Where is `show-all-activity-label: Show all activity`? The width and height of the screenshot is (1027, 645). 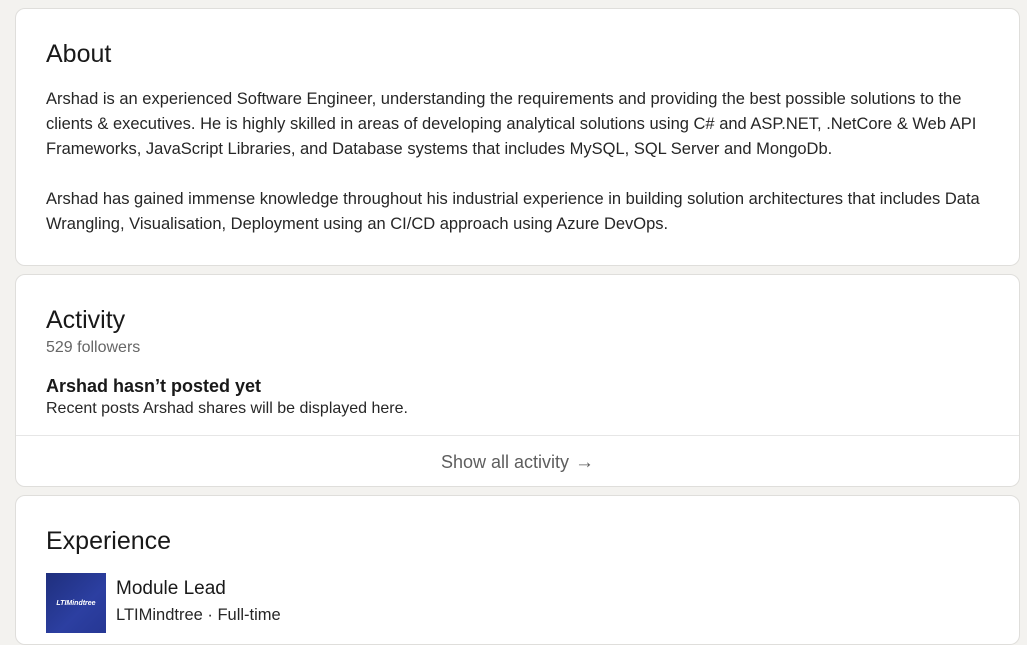 show-all-activity-label: Show all activity is located at coordinates (505, 462).